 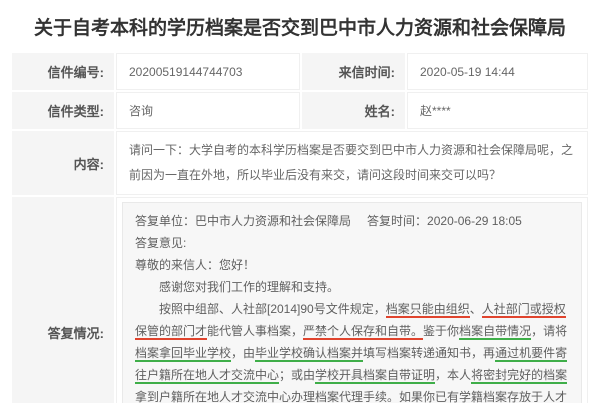 What do you see at coordinates (375, 376) in the screenshot?
I see `annotated-text-green: 学校开具档案自带证明` at bounding box center [375, 376].